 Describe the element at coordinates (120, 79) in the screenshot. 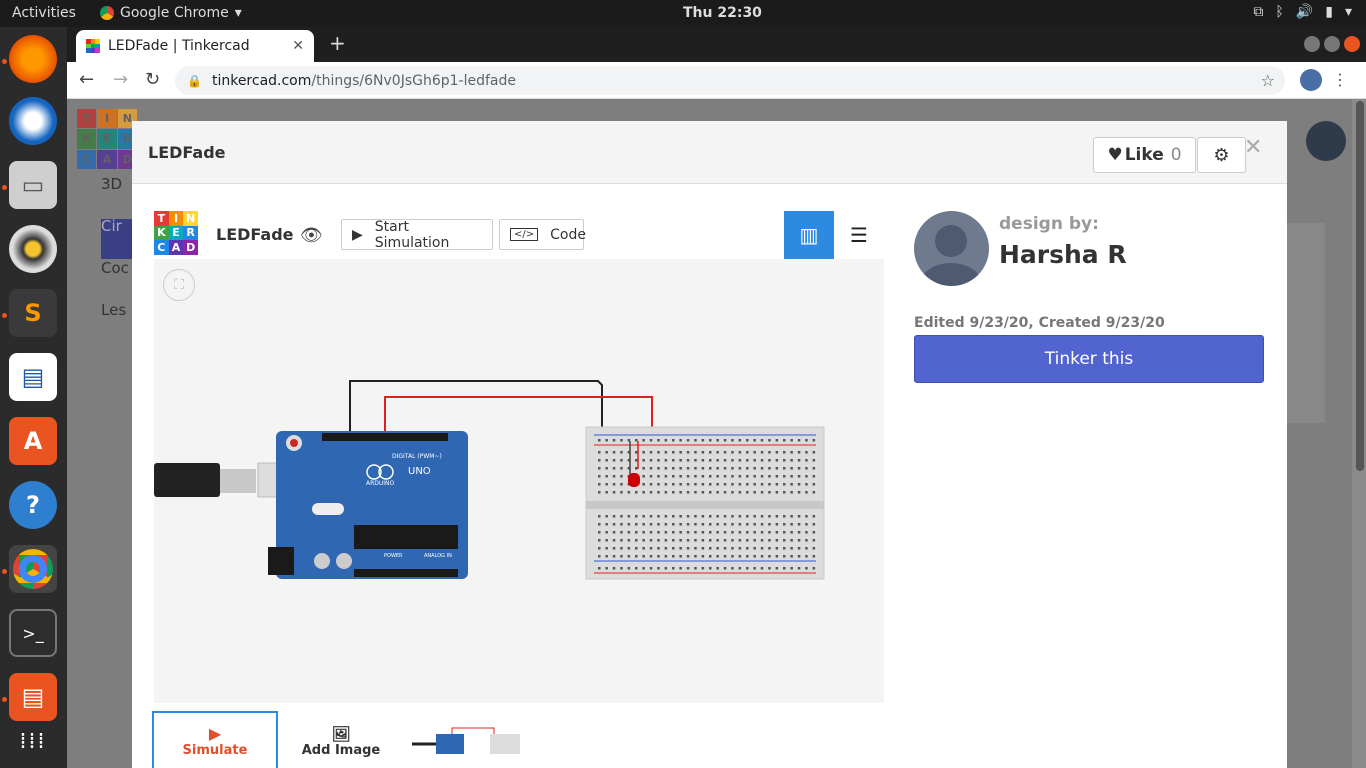

I see `forward-button: →` at that location.